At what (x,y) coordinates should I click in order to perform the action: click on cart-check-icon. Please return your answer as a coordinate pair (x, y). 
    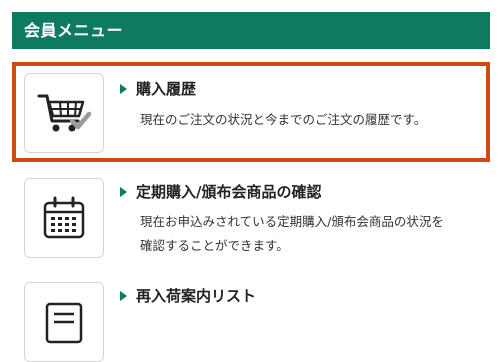
    Looking at the image, I should click on (64, 113).